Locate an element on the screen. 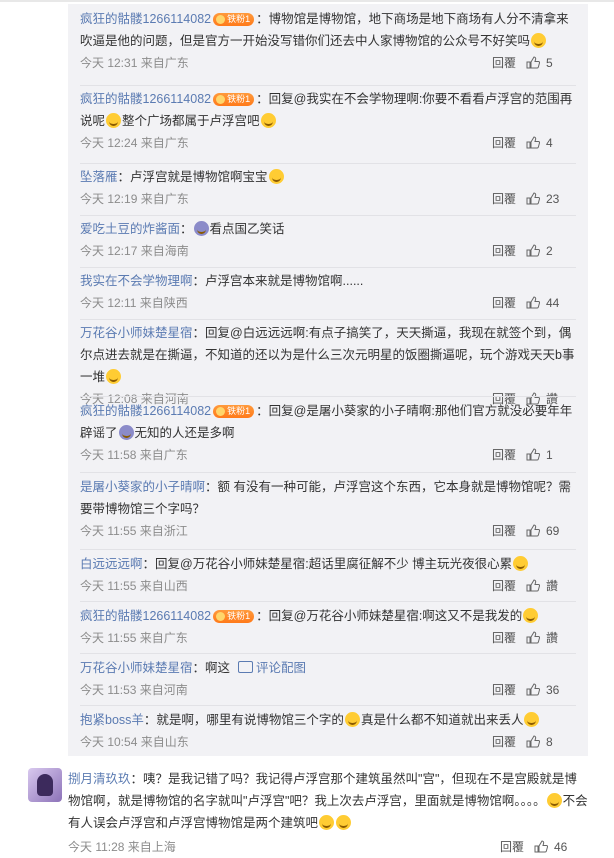  reply-username: 坠落雁 is located at coordinates (99, 177).